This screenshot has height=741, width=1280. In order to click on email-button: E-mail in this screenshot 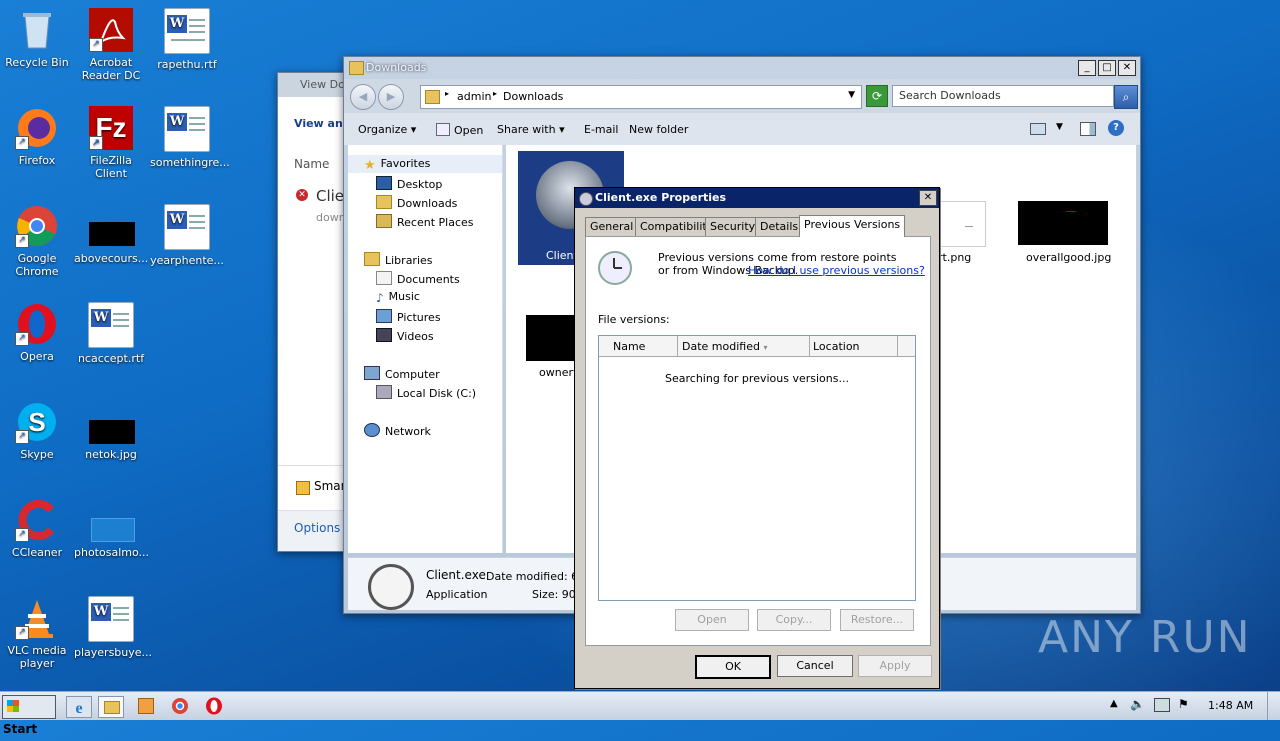, I will do `click(601, 129)`.